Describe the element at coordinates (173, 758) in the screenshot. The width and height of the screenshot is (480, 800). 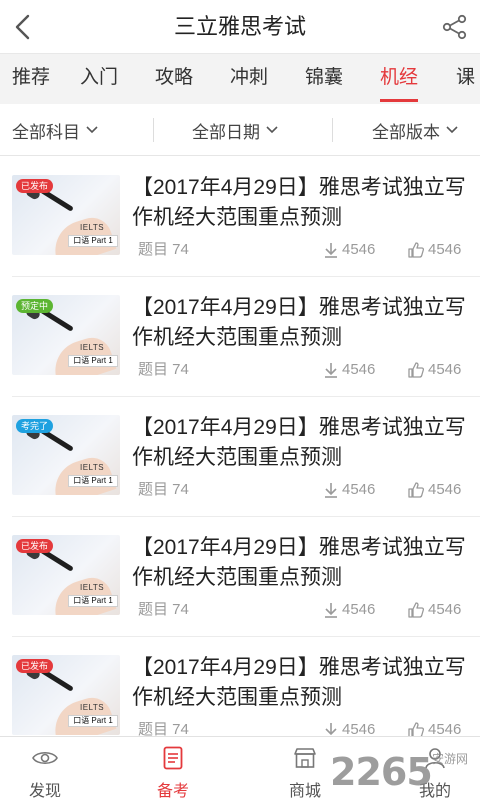
I see `list-doc-icon` at that location.